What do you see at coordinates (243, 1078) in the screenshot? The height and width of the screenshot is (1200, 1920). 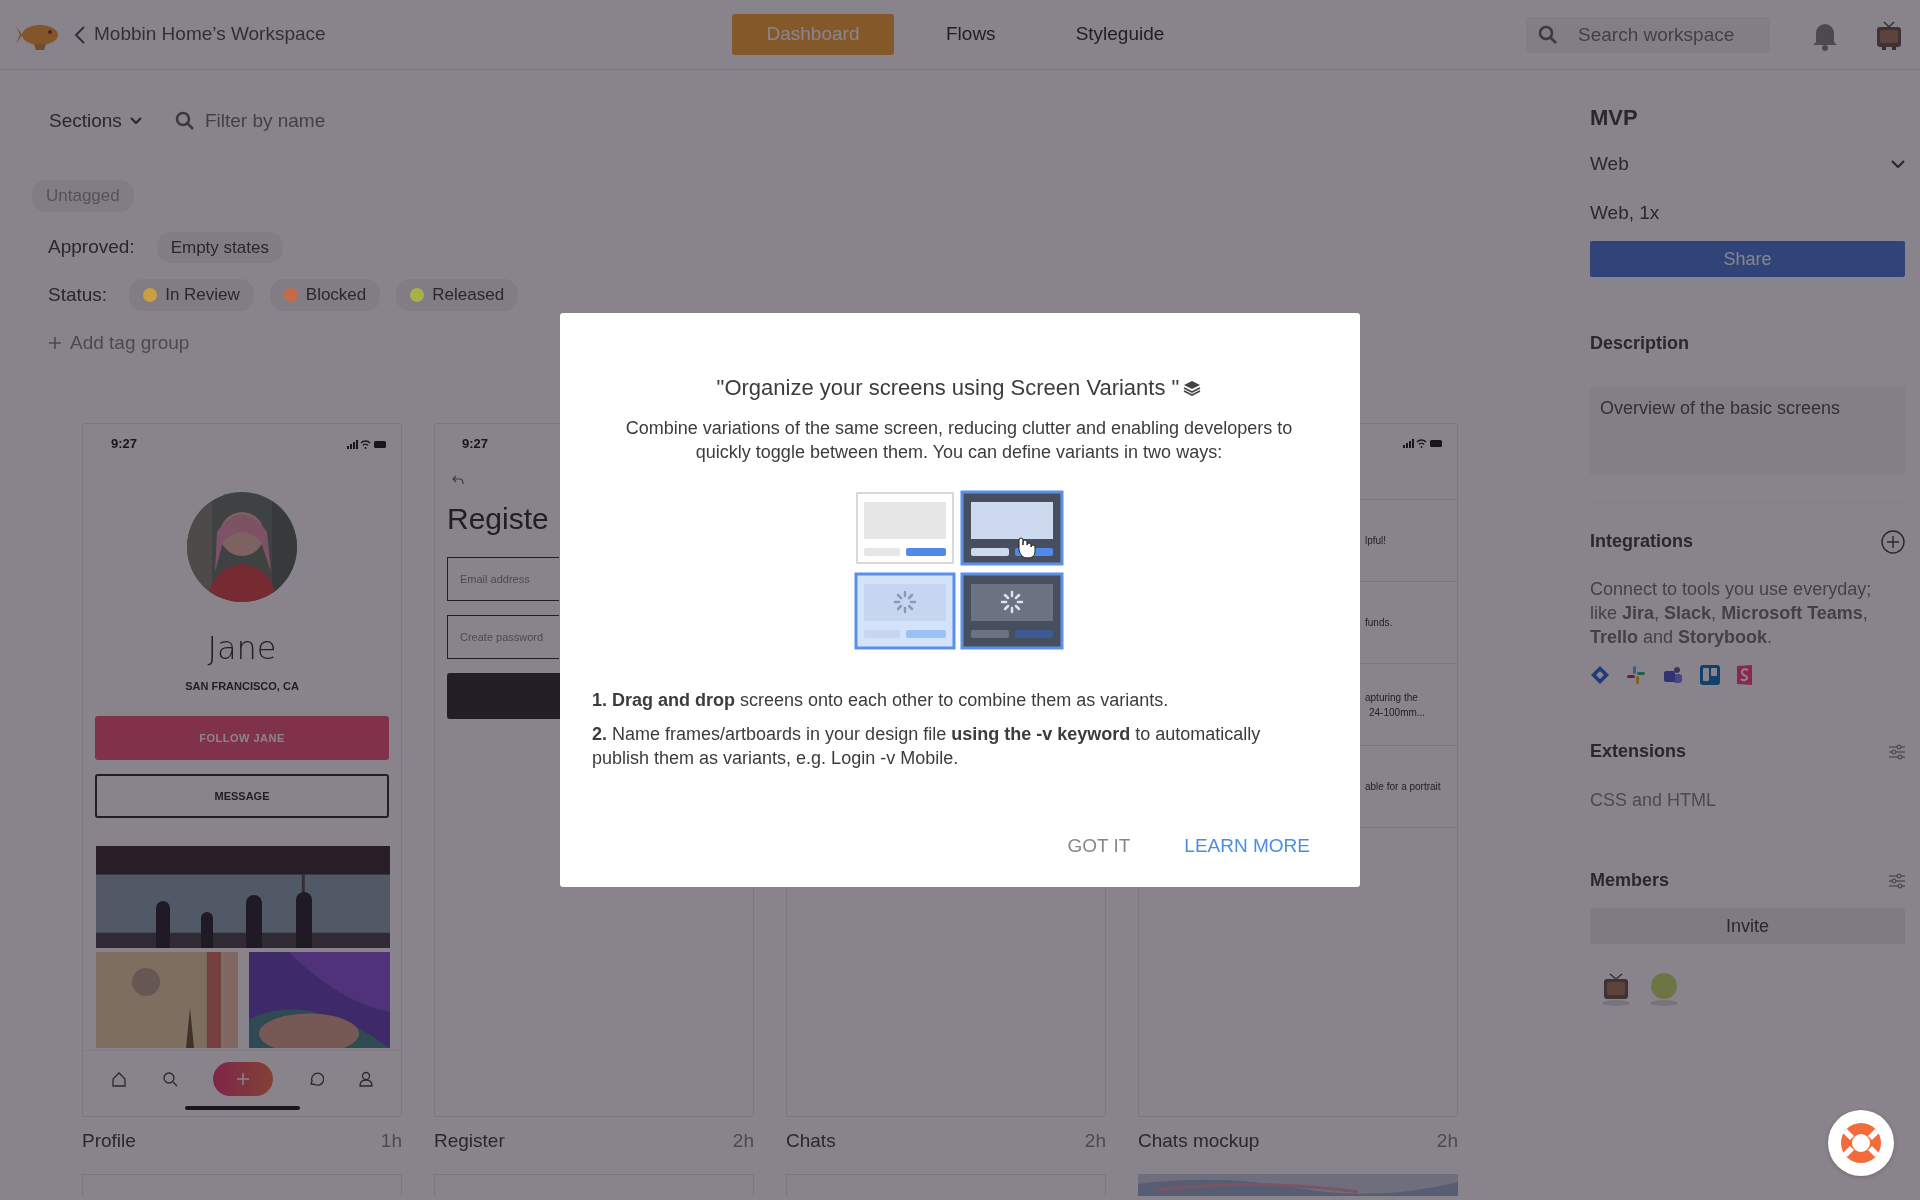 I see `add-button-icon` at bounding box center [243, 1078].